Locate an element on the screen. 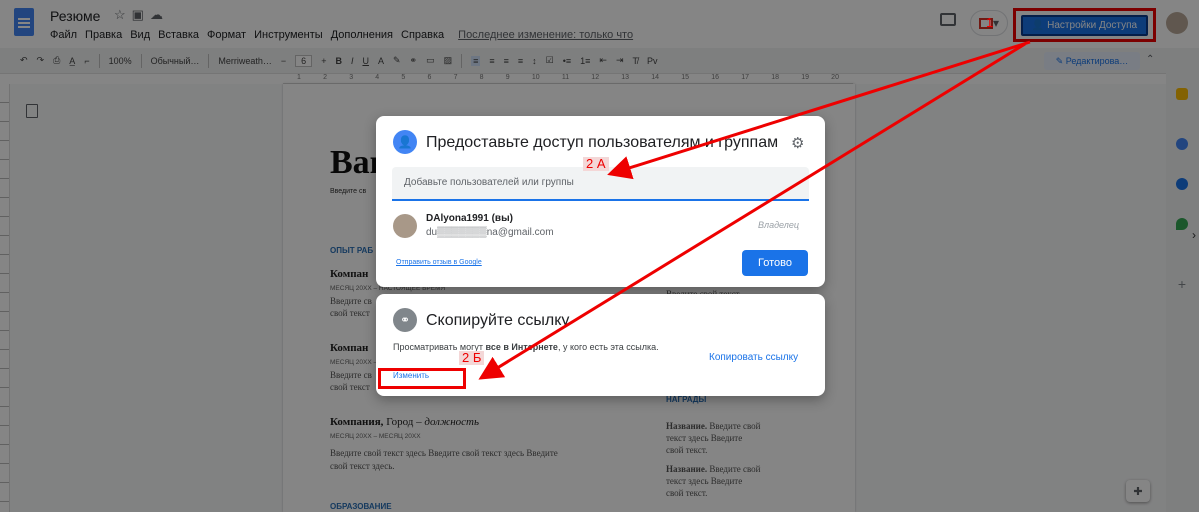  annotation-label-2a: 2 А is located at coordinates (596, 164).